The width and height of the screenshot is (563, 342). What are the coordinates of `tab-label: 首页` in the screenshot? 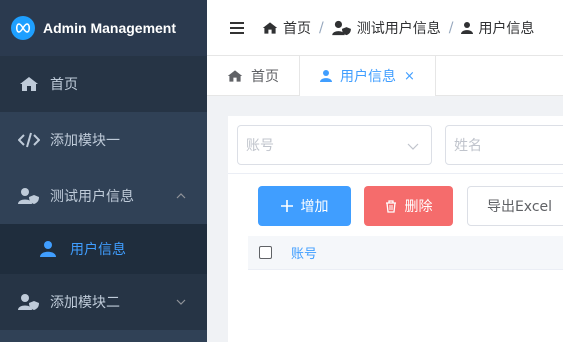 It's located at (265, 77).